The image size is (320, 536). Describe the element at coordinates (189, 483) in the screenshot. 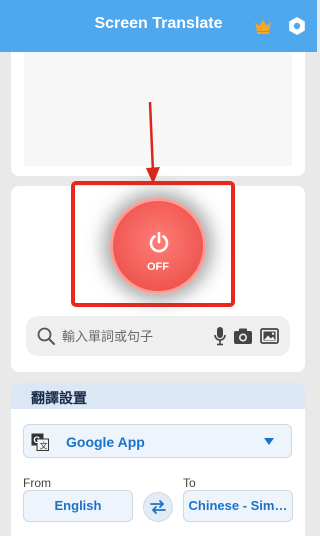

I see `to-label: To` at that location.